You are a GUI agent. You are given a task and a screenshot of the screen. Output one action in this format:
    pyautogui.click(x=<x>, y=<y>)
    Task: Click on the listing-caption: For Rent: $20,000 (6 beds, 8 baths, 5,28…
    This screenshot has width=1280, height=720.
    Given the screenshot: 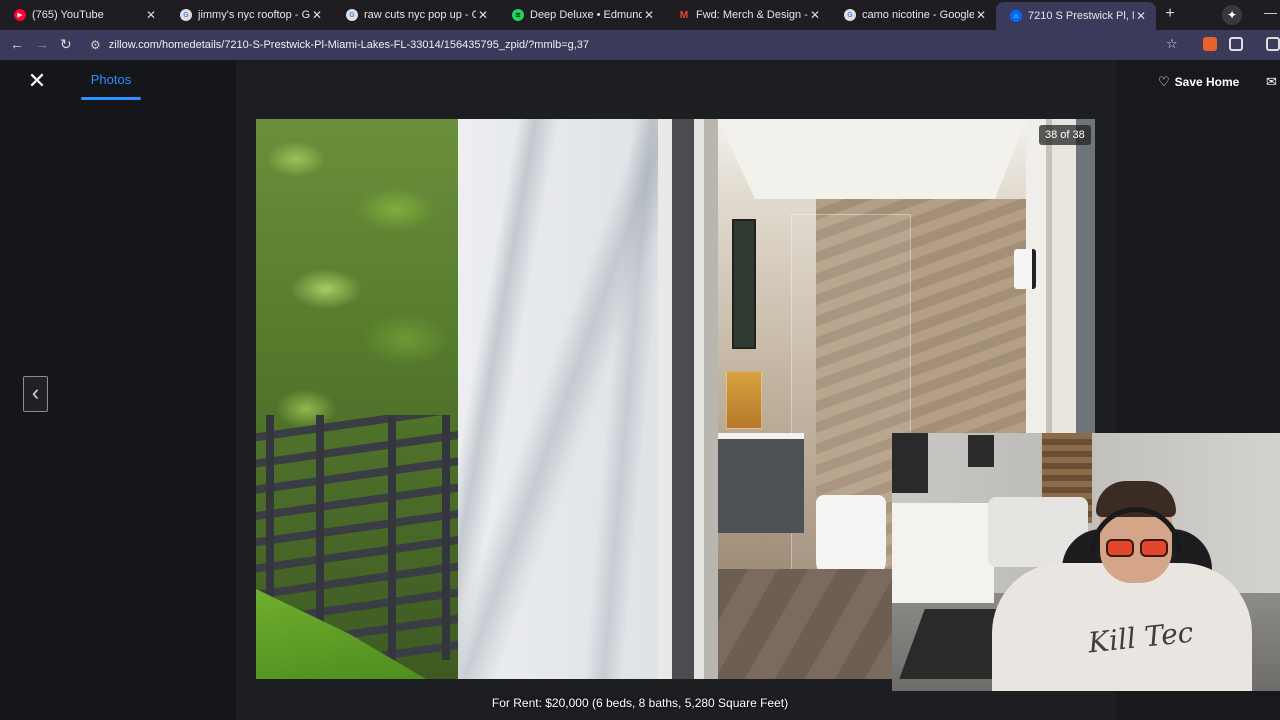 What is the action you would take?
    pyautogui.click(x=640, y=703)
    